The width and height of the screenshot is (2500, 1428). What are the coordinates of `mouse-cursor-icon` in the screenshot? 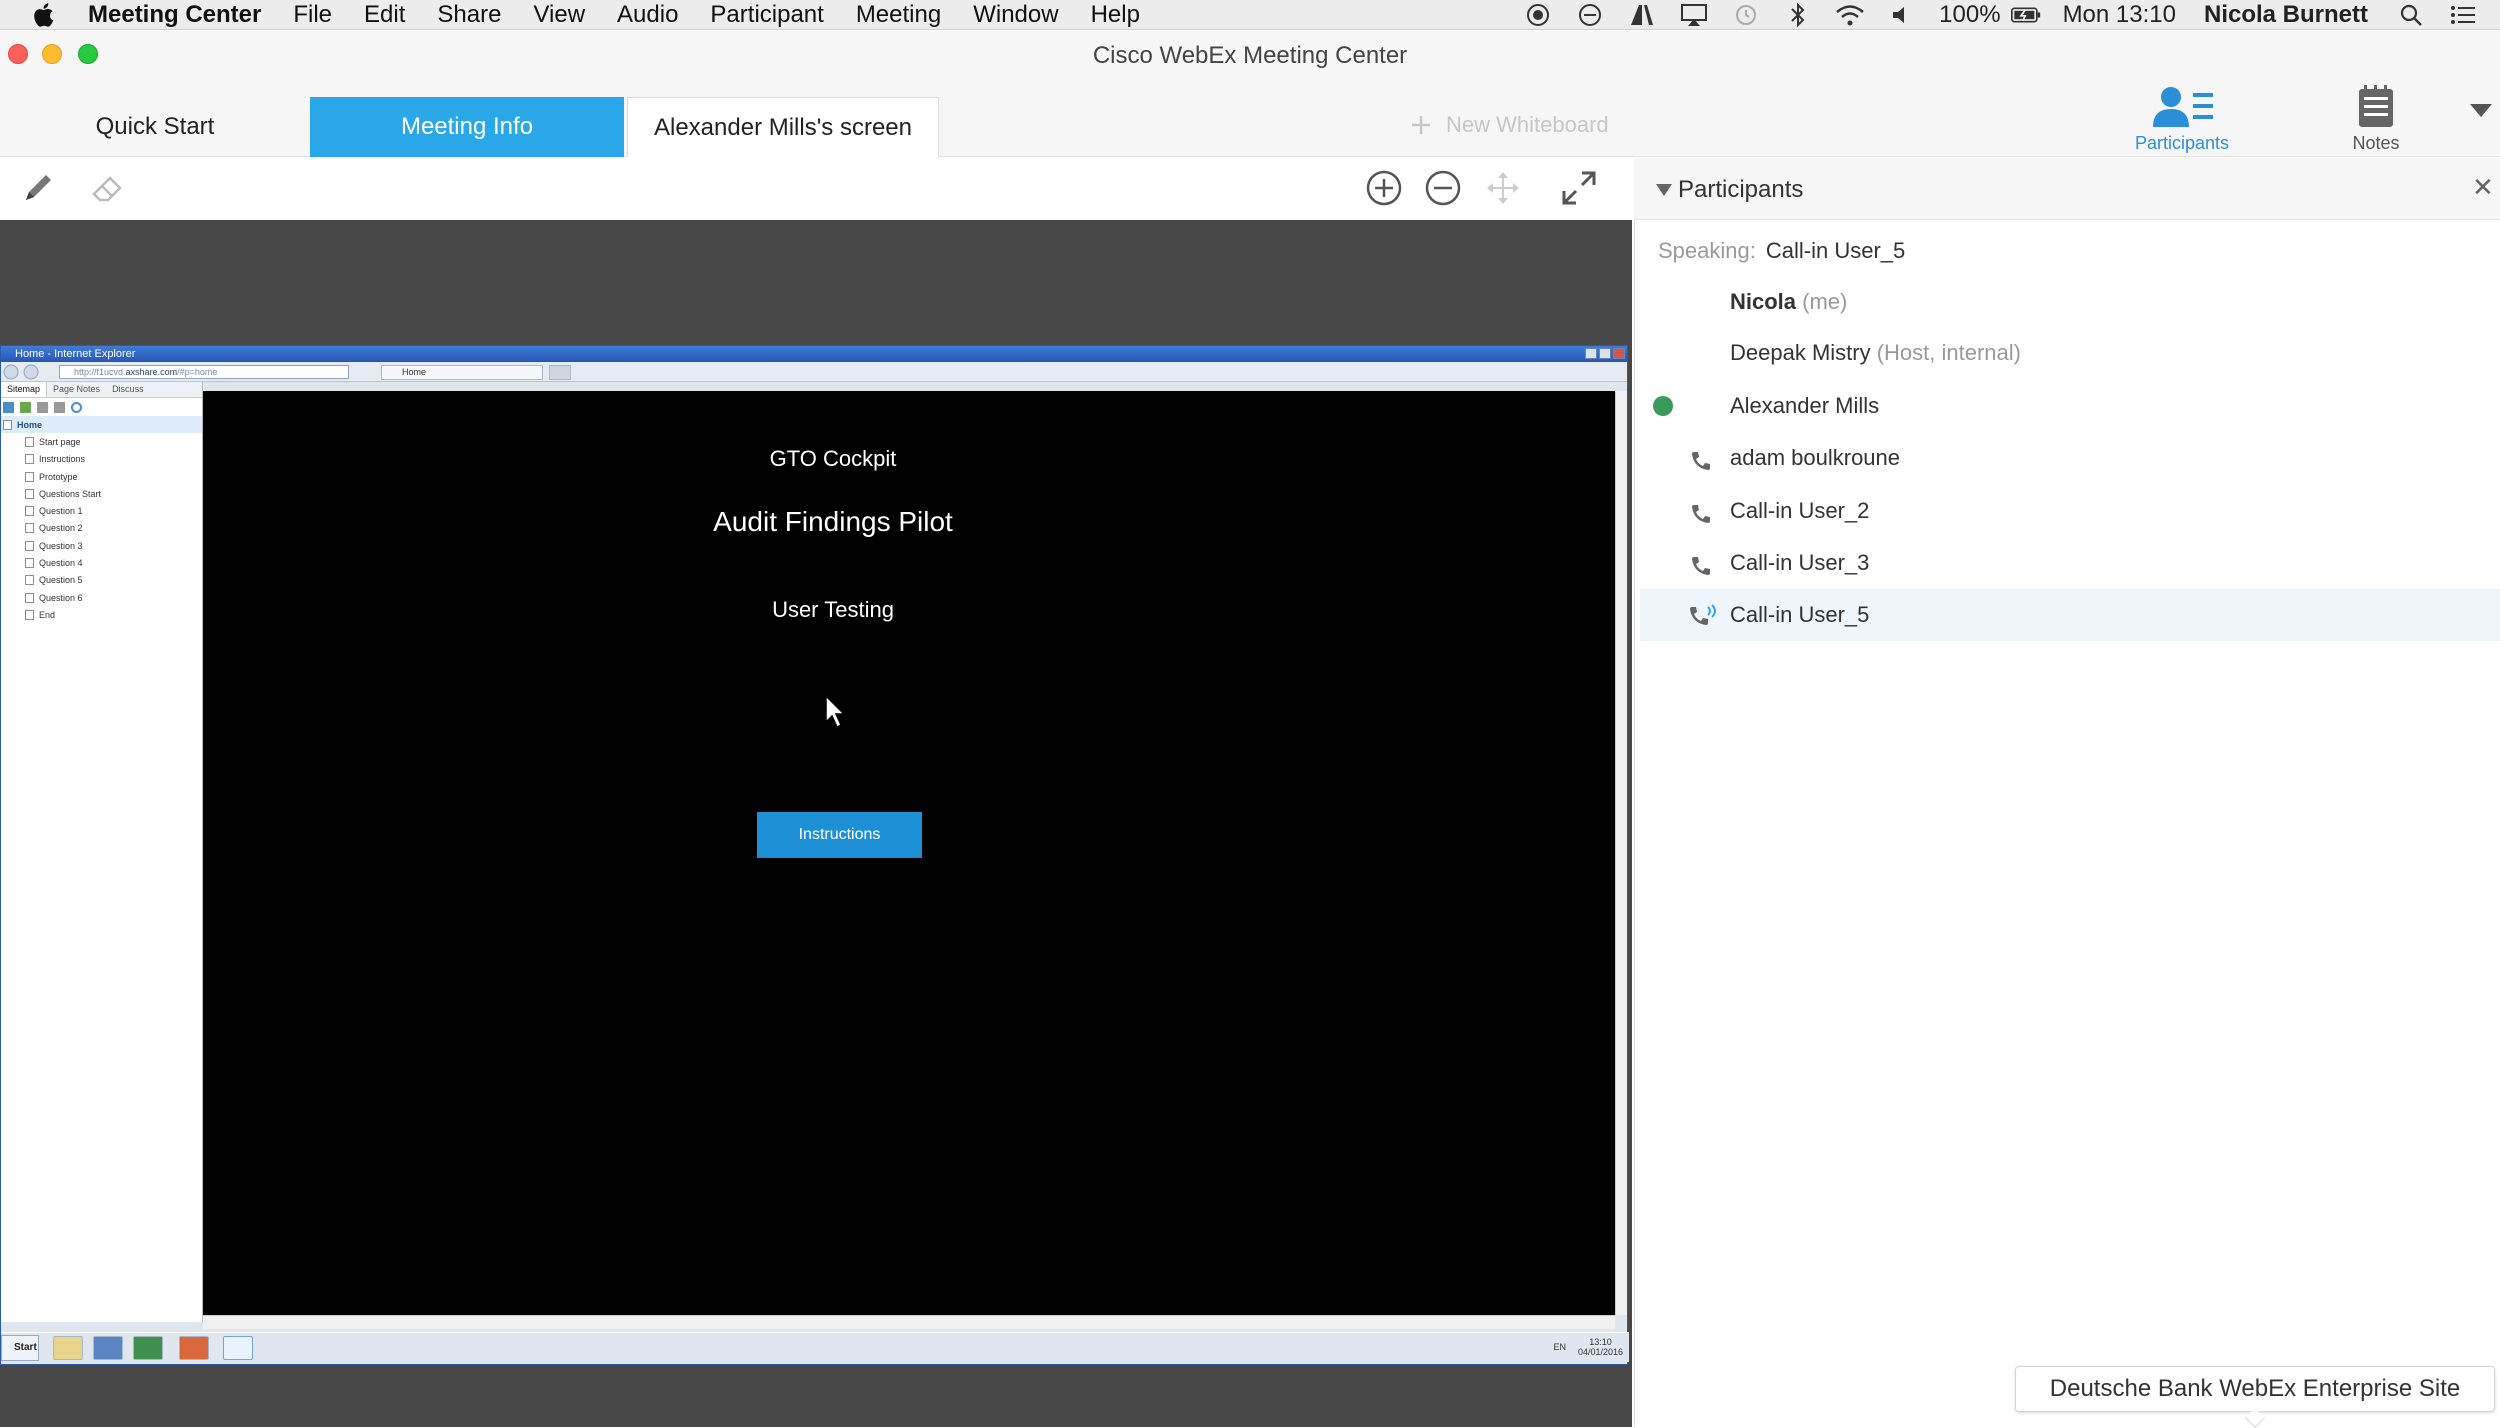 It's located at (836, 714).